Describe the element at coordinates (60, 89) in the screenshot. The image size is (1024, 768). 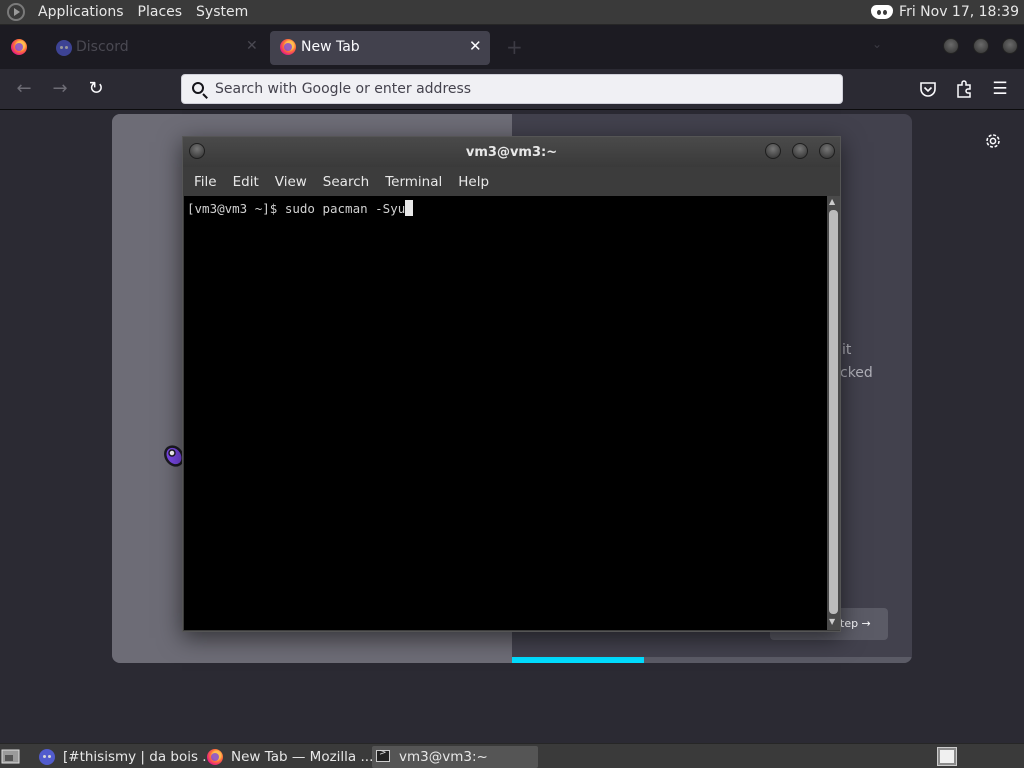
I see `forward-button: →` at that location.